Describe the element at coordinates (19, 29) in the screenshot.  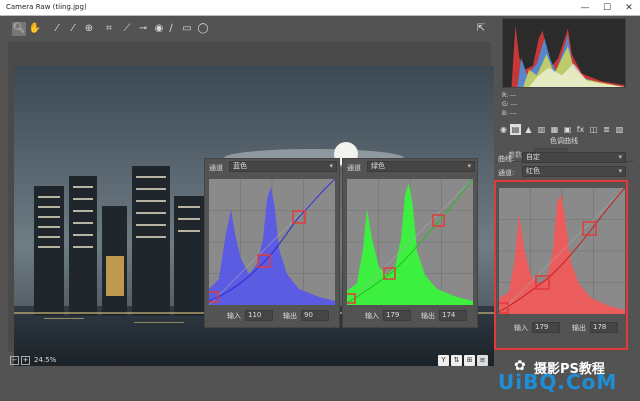
I see `zoom-icon: 🔍︎` at that location.